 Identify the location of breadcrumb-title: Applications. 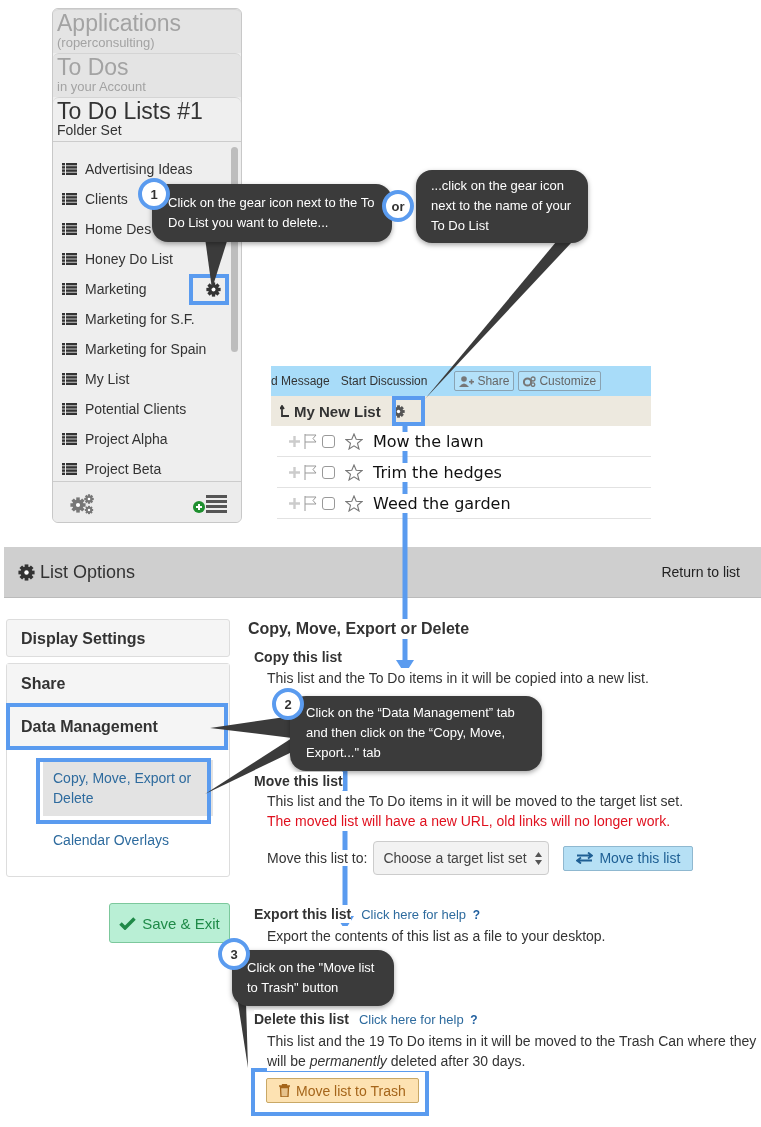
(120, 23).